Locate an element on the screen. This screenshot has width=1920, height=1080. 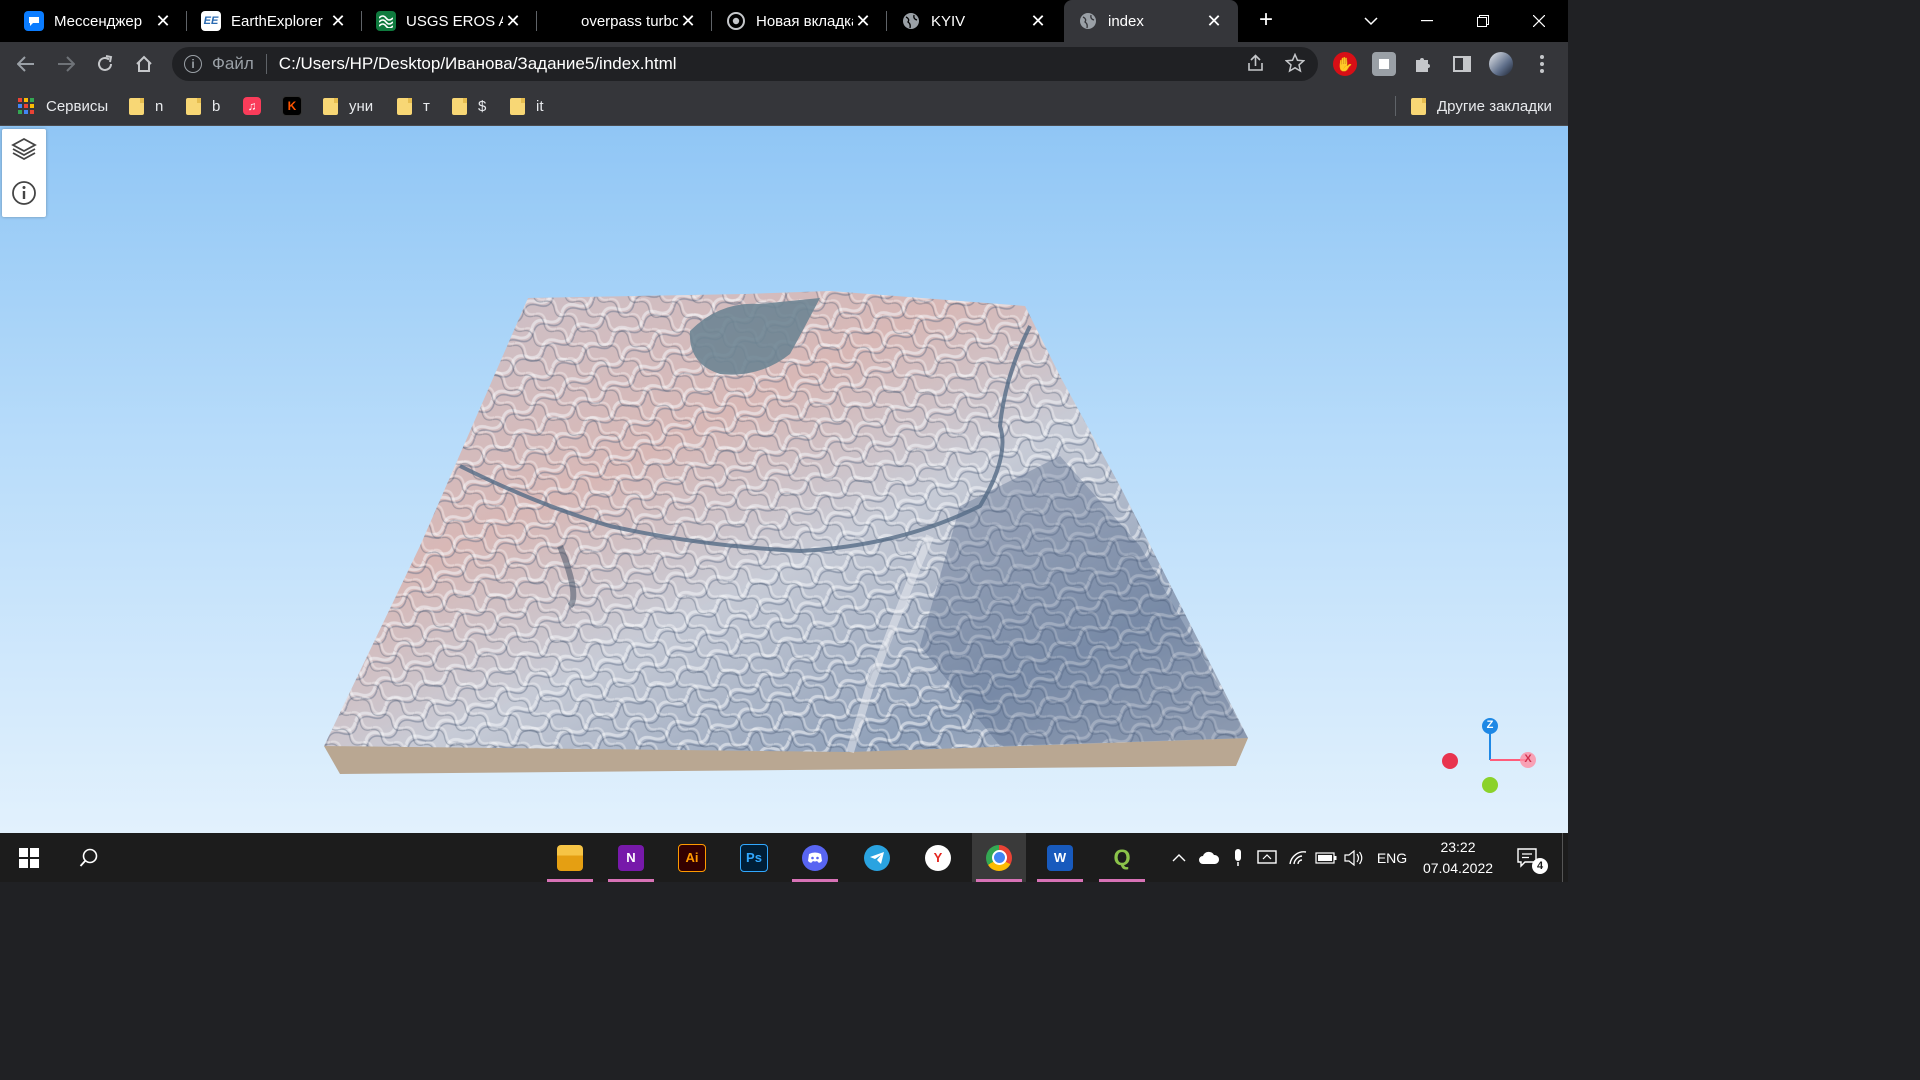
taskbar-app-file-explorer is located at coordinates (570, 857).